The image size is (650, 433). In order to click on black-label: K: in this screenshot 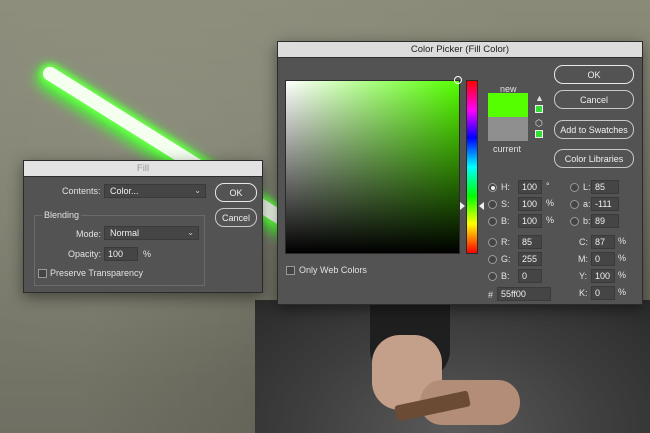, I will do `click(583, 293)`.